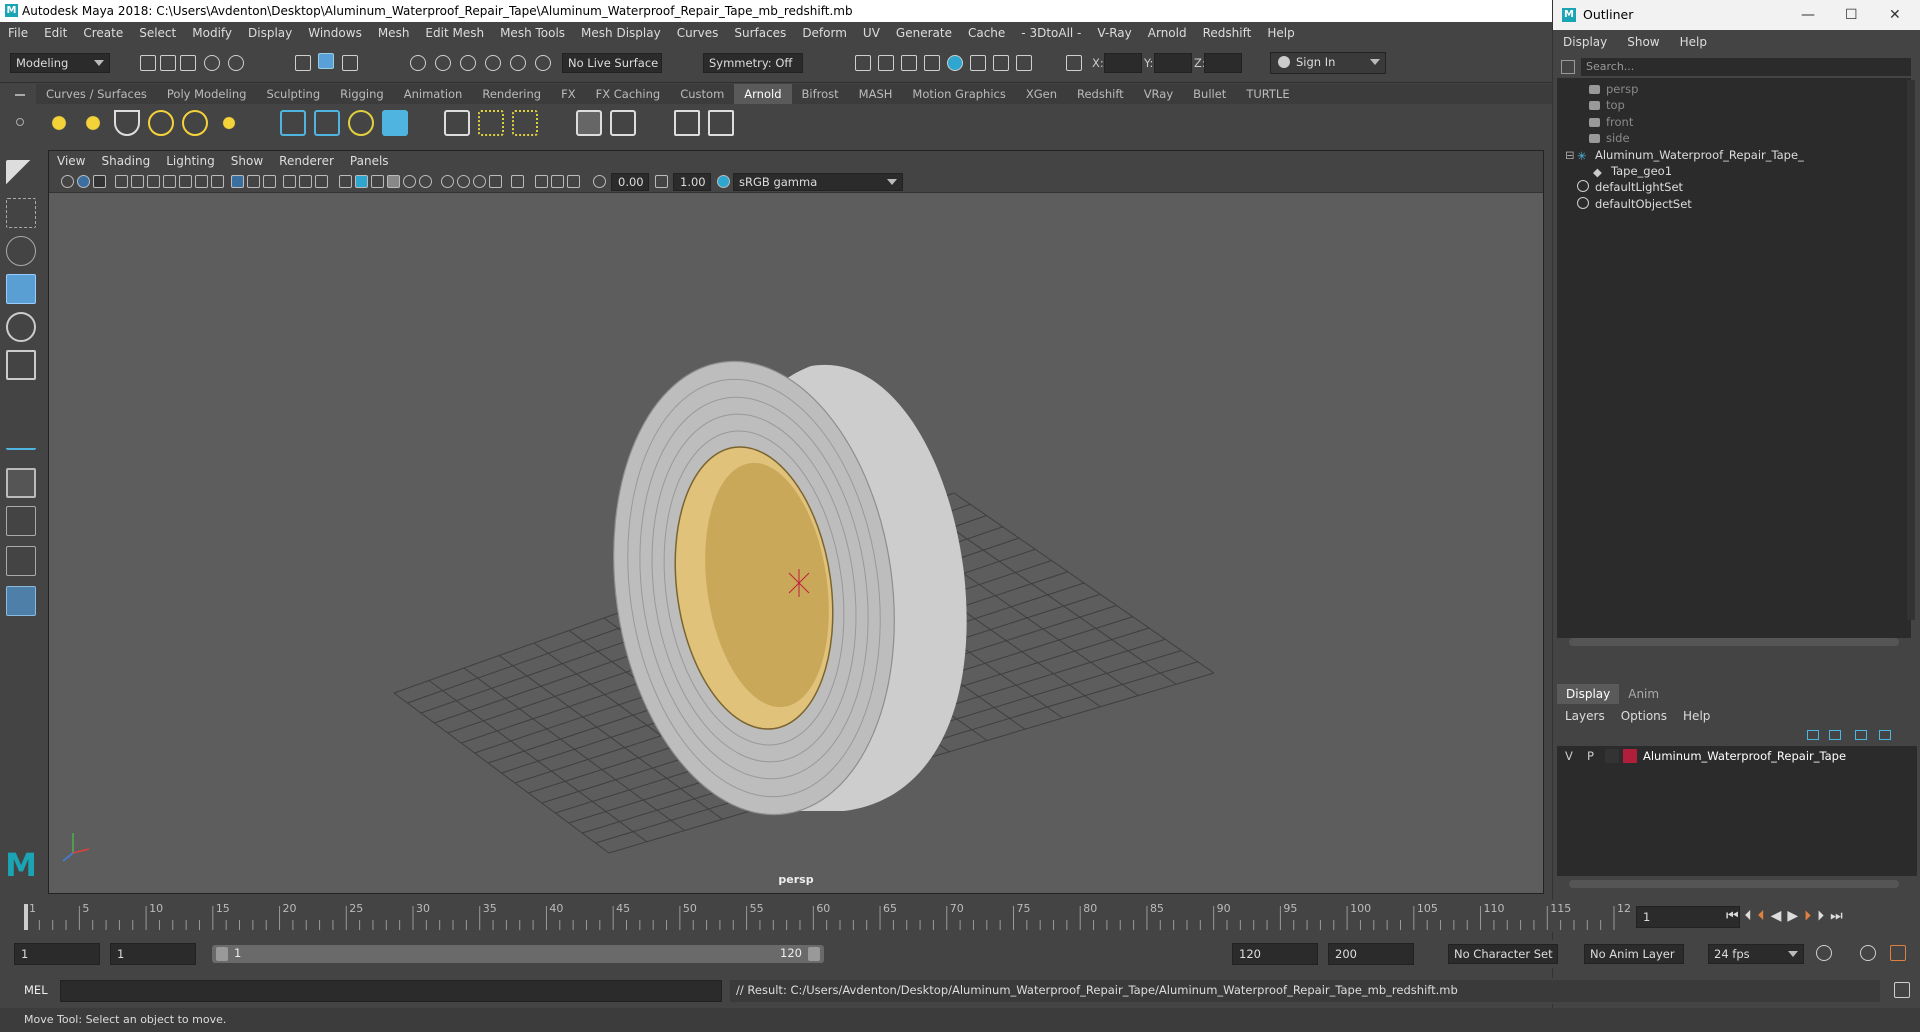 The image size is (1920, 1032). Describe the element at coordinates (518, 954) in the screenshot. I see `range-slider: 1 120` at that location.